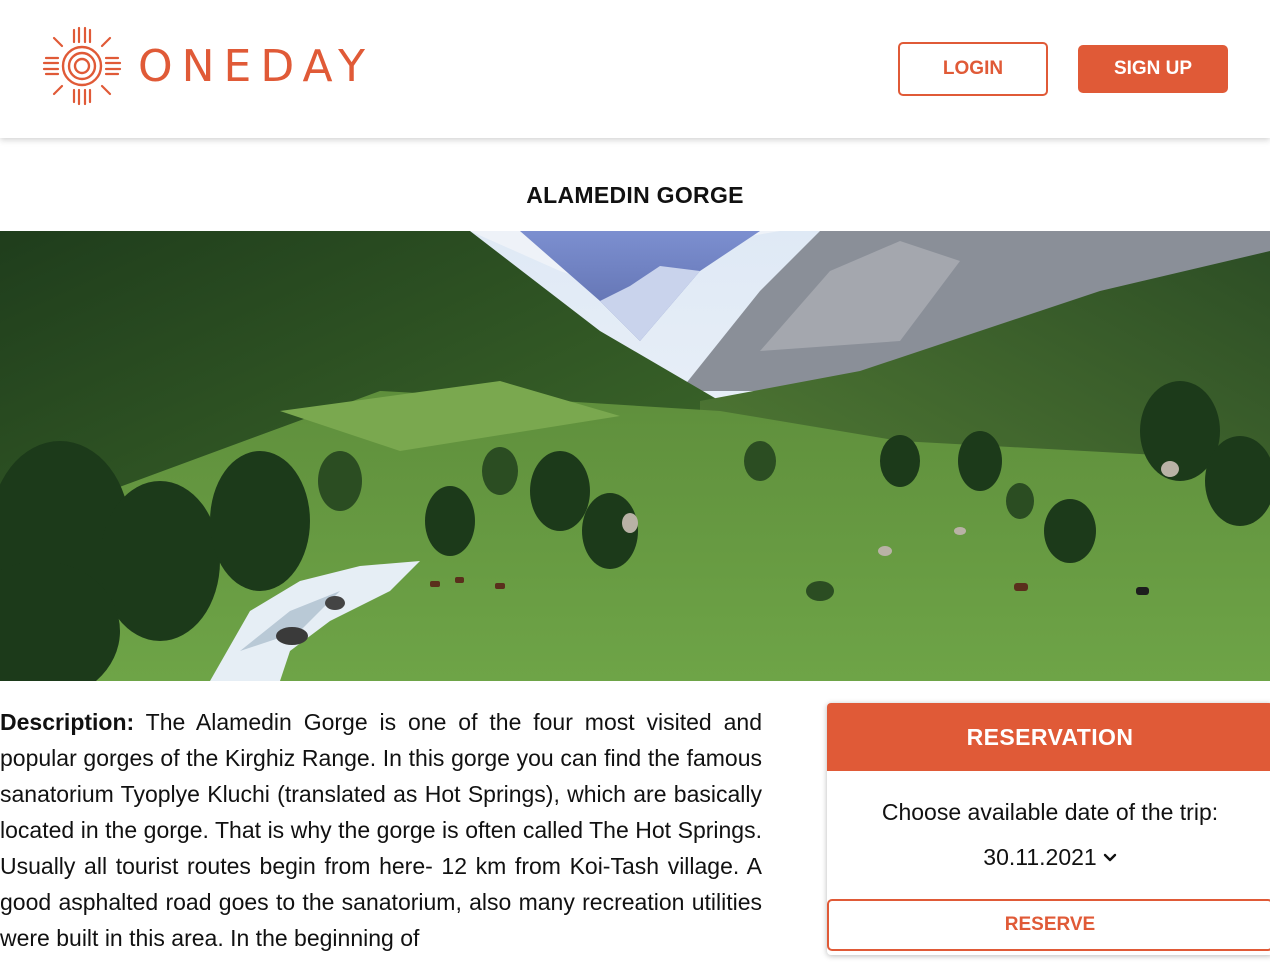 Image resolution: width=1270 pixels, height=964 pixels. Describe the element at coordinates (1153, 69) in the screenshot. I see `signup-button: SIGN UP` at that location.